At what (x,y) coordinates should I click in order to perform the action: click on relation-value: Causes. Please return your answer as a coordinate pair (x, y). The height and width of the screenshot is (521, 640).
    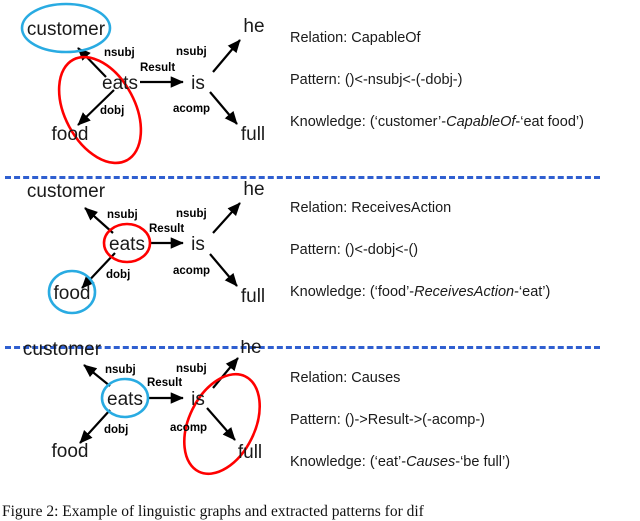
    Looking at the image, I should click on (376, 378).